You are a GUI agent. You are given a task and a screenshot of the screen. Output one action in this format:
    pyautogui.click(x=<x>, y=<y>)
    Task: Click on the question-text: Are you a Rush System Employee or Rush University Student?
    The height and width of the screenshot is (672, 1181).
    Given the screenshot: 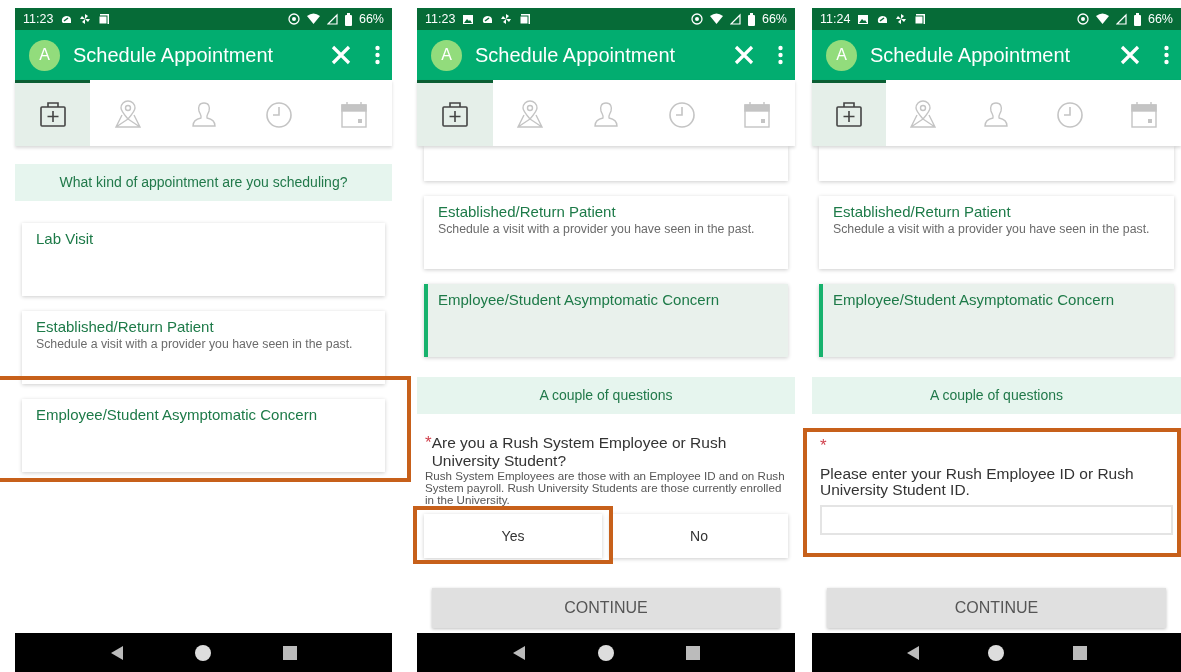 What is the action you would take?
    pyautogui.click(x=579, y=452)
    